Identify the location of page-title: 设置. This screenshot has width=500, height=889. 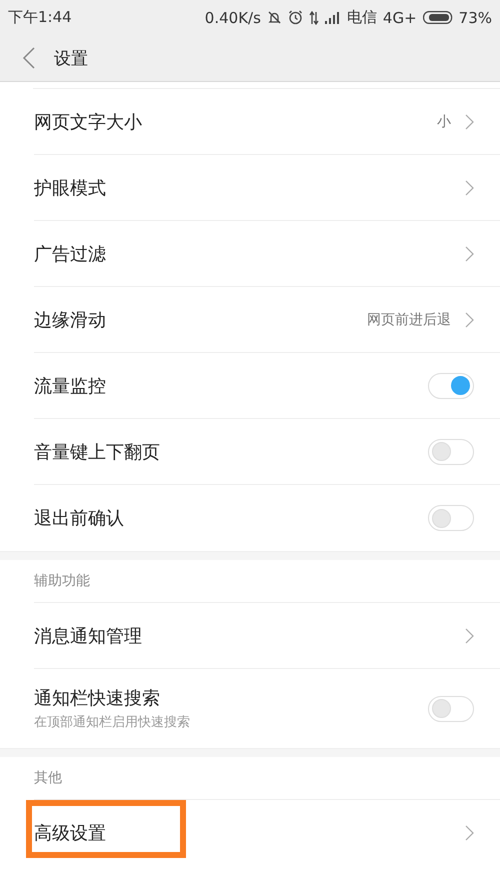
(71, 59).